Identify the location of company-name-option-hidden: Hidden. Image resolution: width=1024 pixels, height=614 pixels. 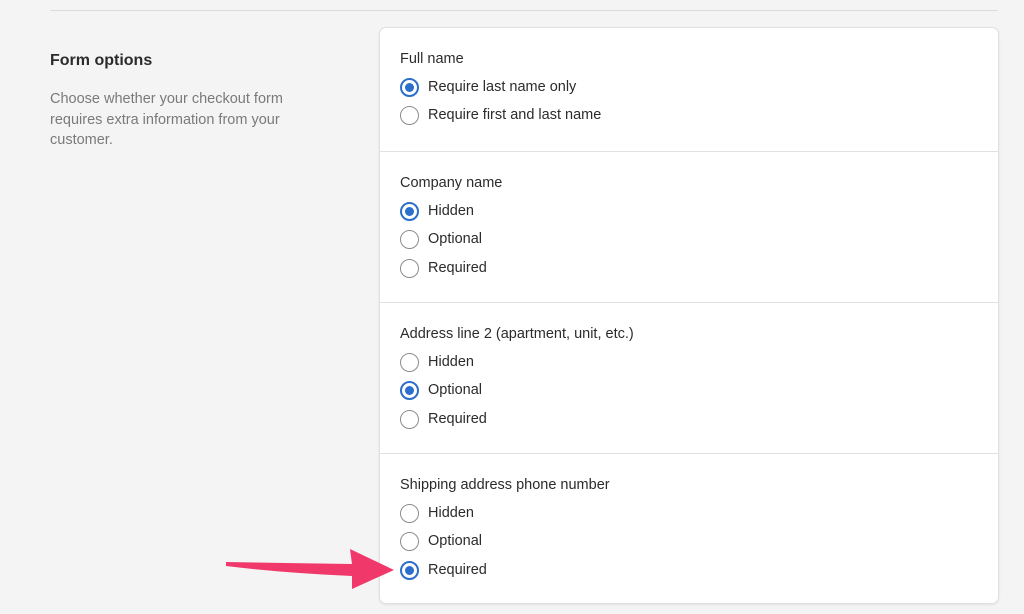
(437, 211).